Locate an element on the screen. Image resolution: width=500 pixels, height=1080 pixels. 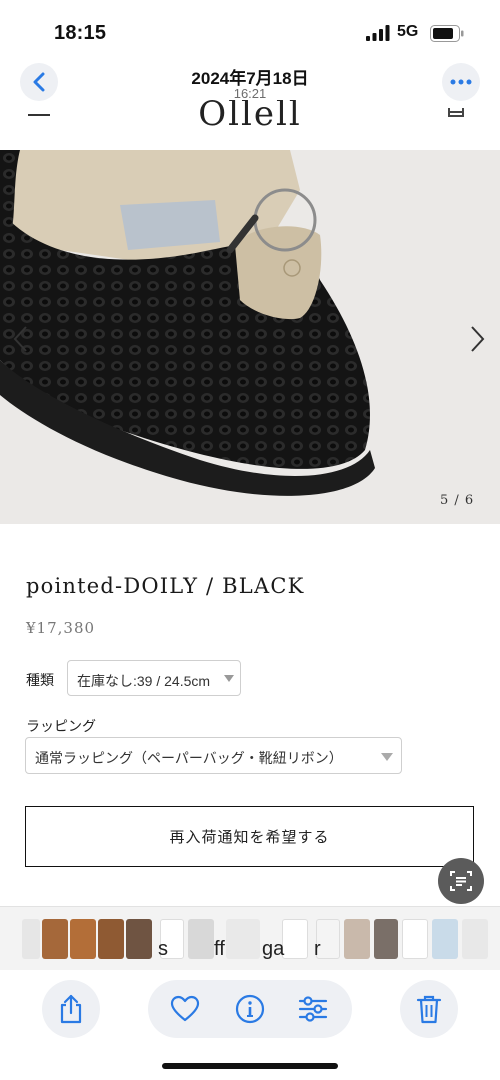
live-text-scan-button is located at coordinates (461, 881).